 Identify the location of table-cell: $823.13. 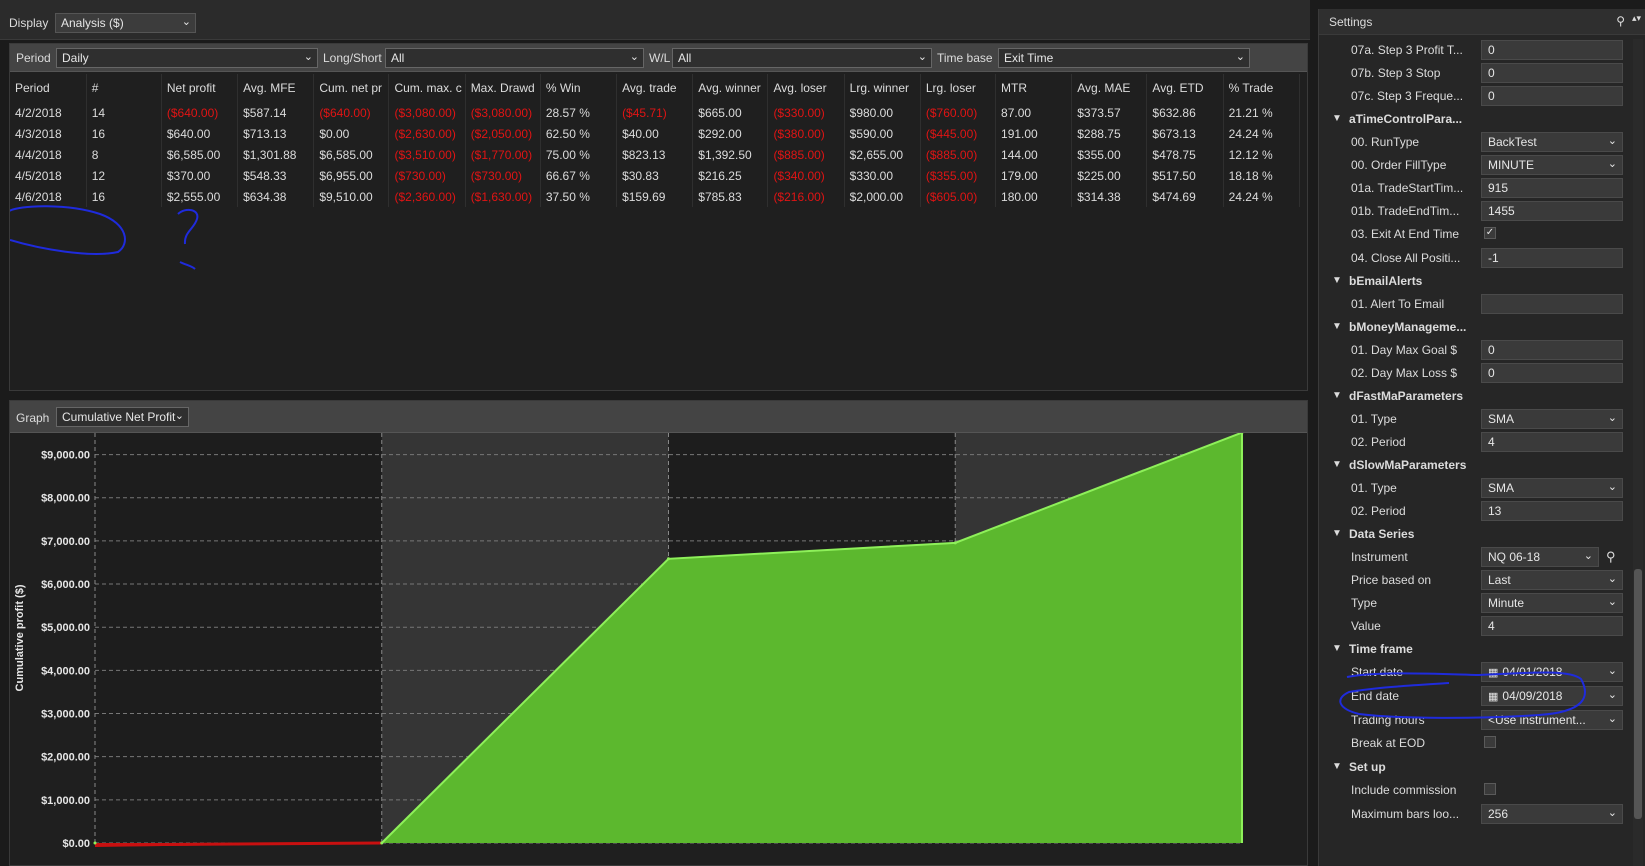
(655, 154).